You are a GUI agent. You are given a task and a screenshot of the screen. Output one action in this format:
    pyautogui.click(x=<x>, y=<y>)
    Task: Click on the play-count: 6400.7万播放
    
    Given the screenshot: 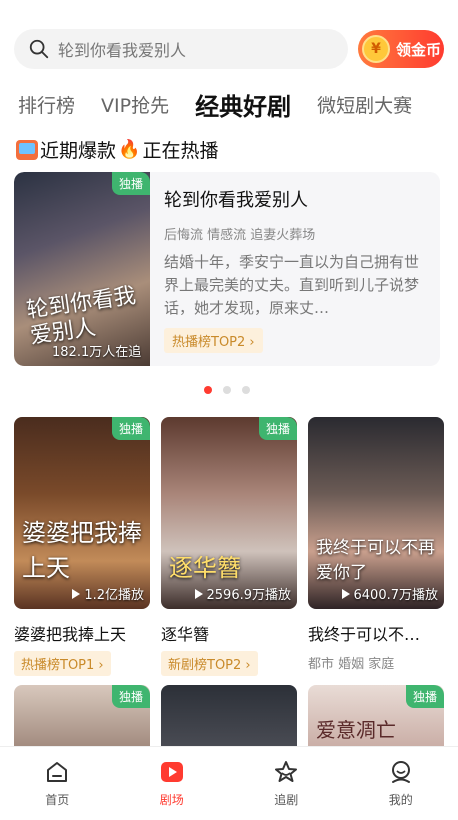 What is the action you would take?
    pyautogui.click(x=390, y=593)
    